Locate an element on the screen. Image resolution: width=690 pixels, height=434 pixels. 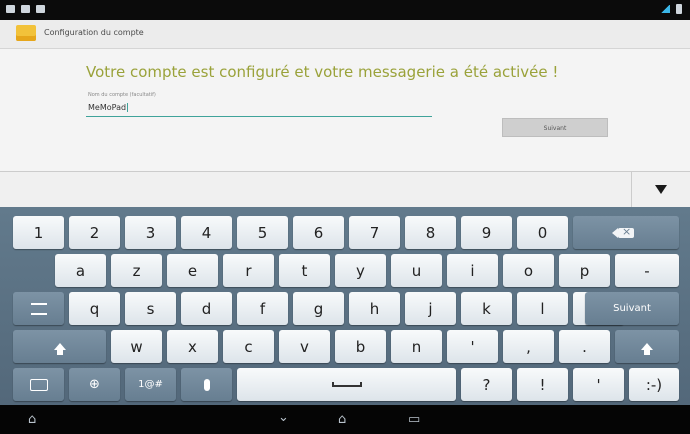
action-bar: Configuration du compte is located at coordinates (345, 34).